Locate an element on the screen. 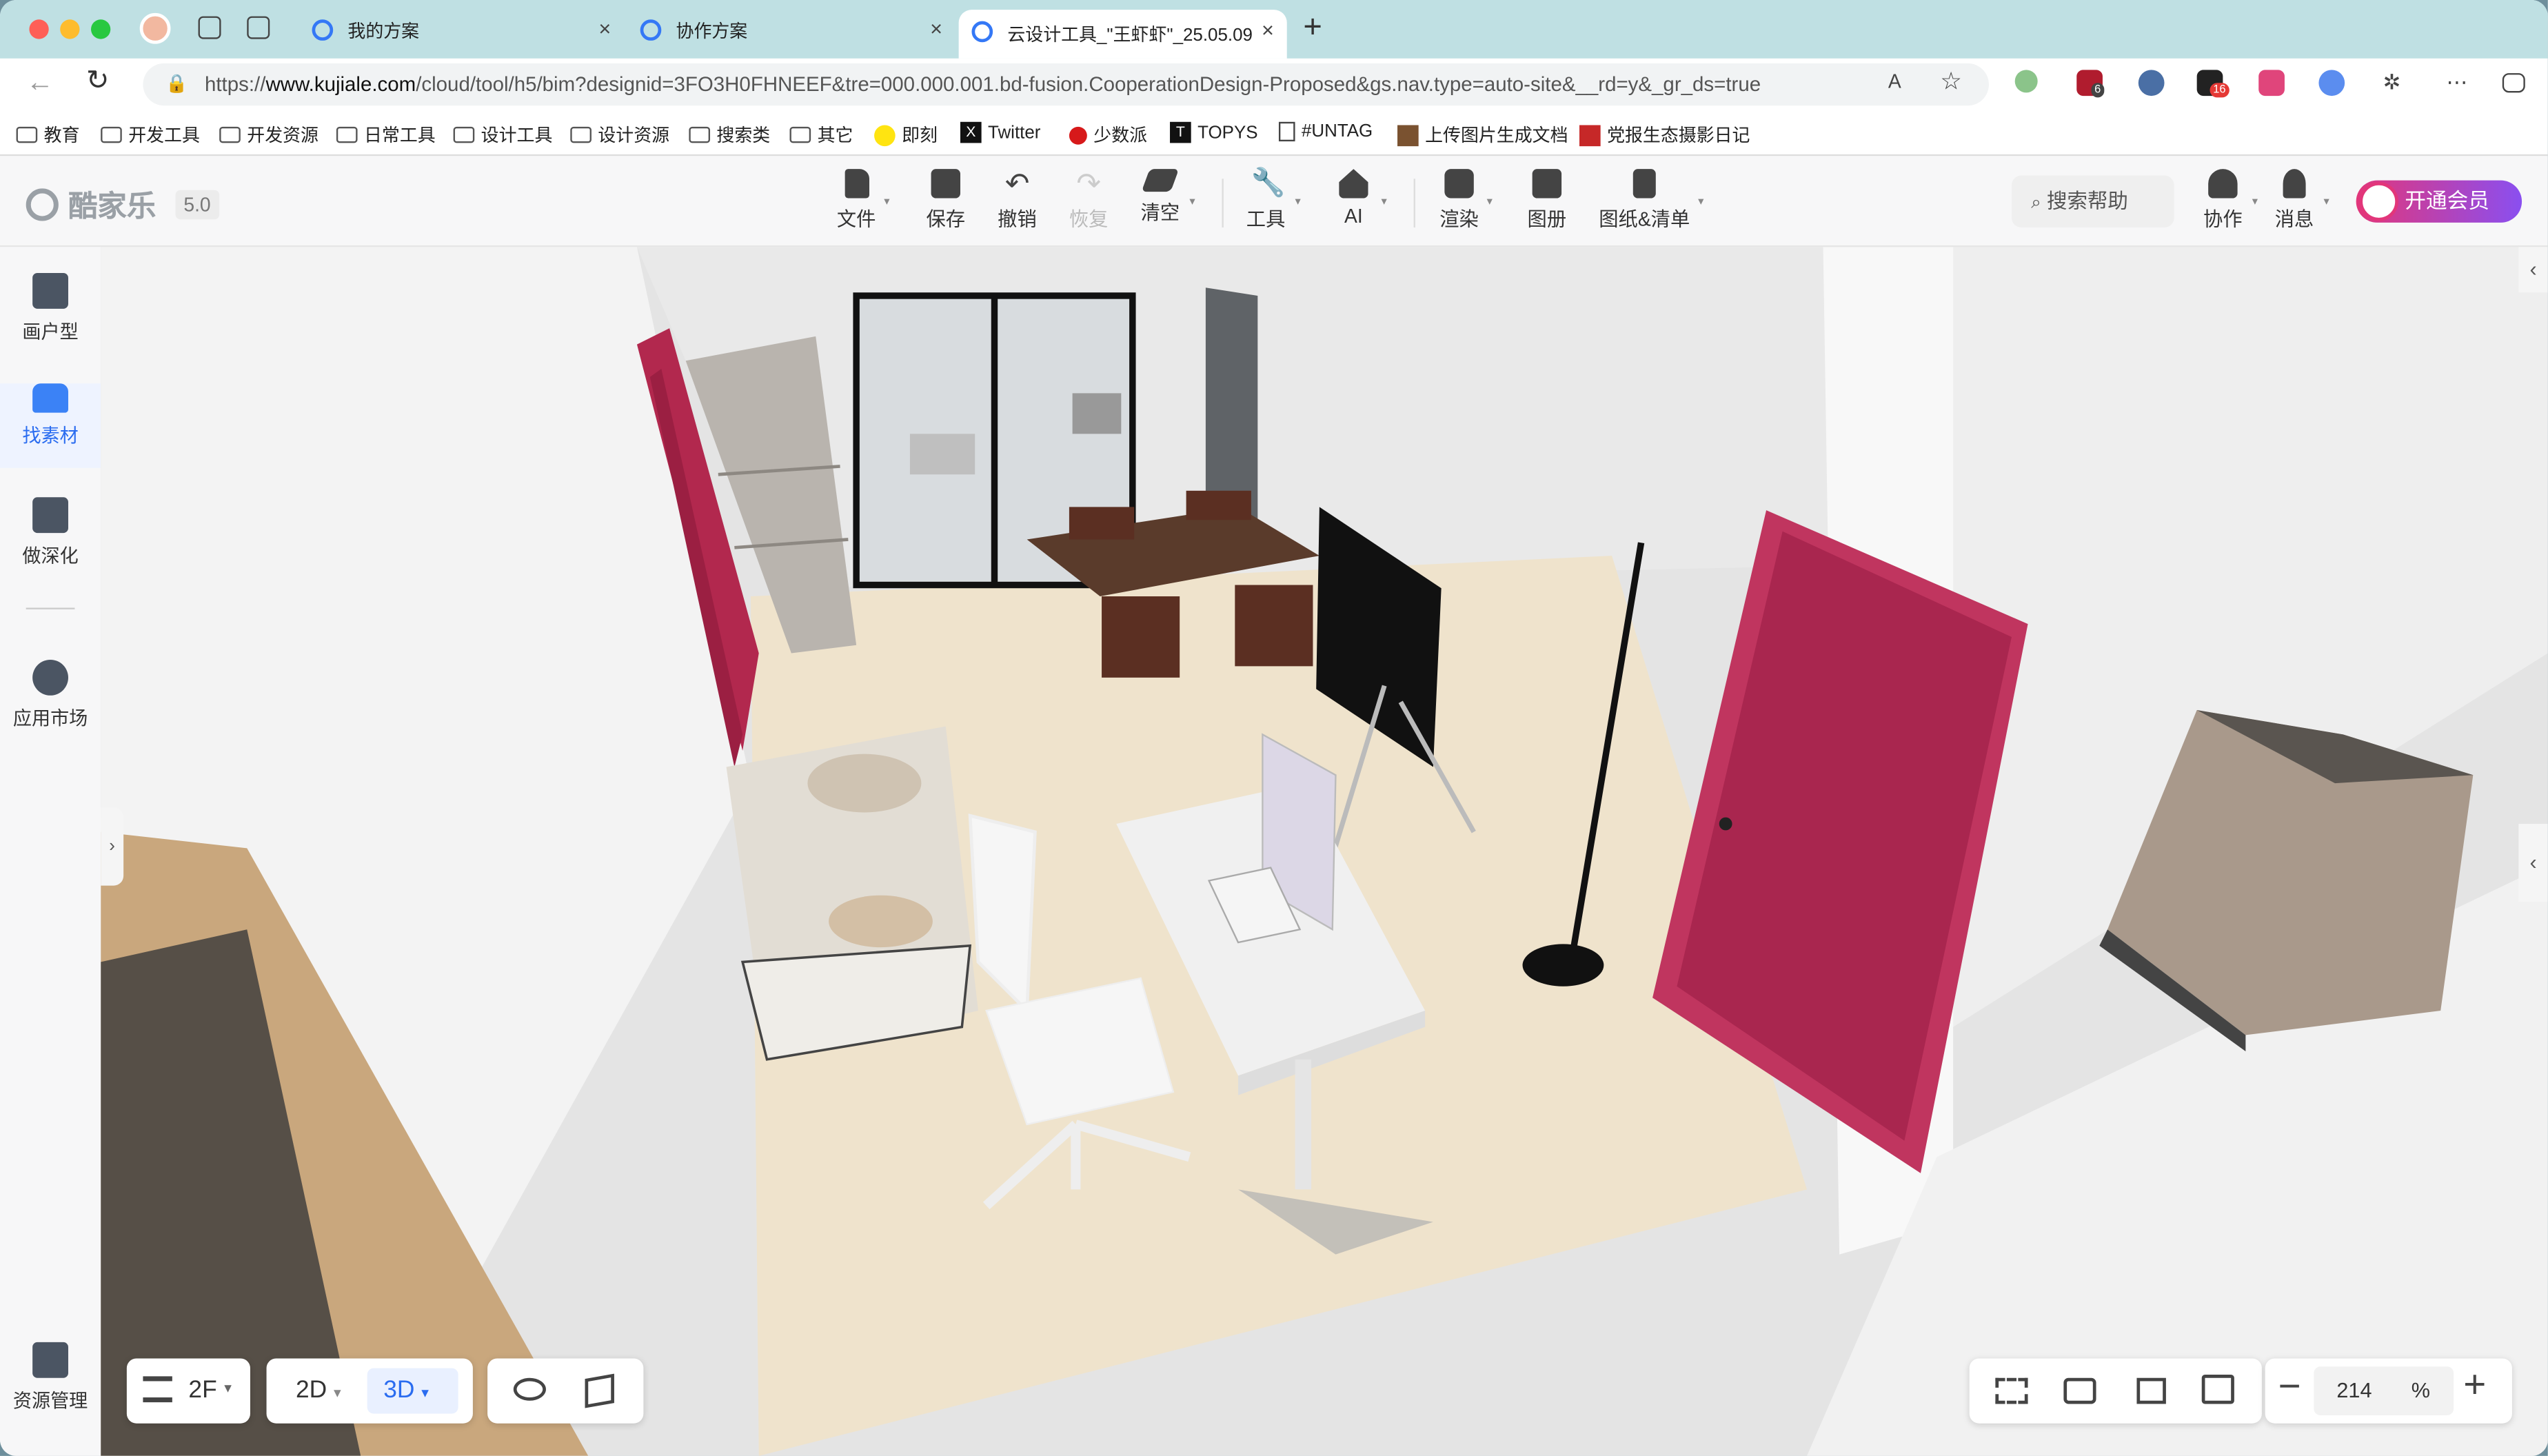 Image resolution: width=2548 pixels, height=1456 pixels. bookmark-sspai: 少数派 is located at coordinates (1108, 135).